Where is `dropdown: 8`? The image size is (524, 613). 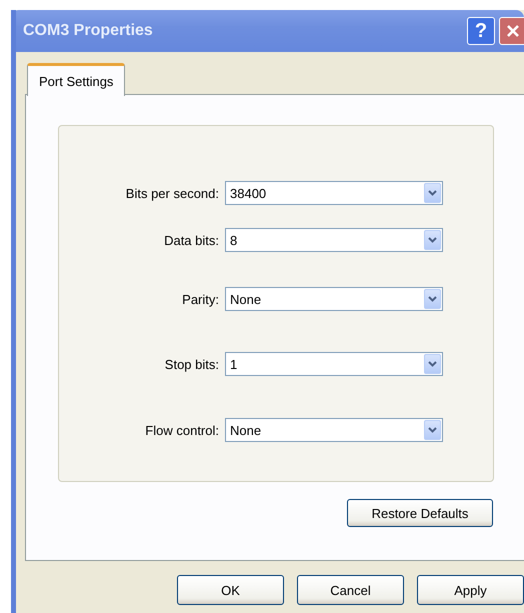
dropdown: 8 is located at coordinates (334, 240).